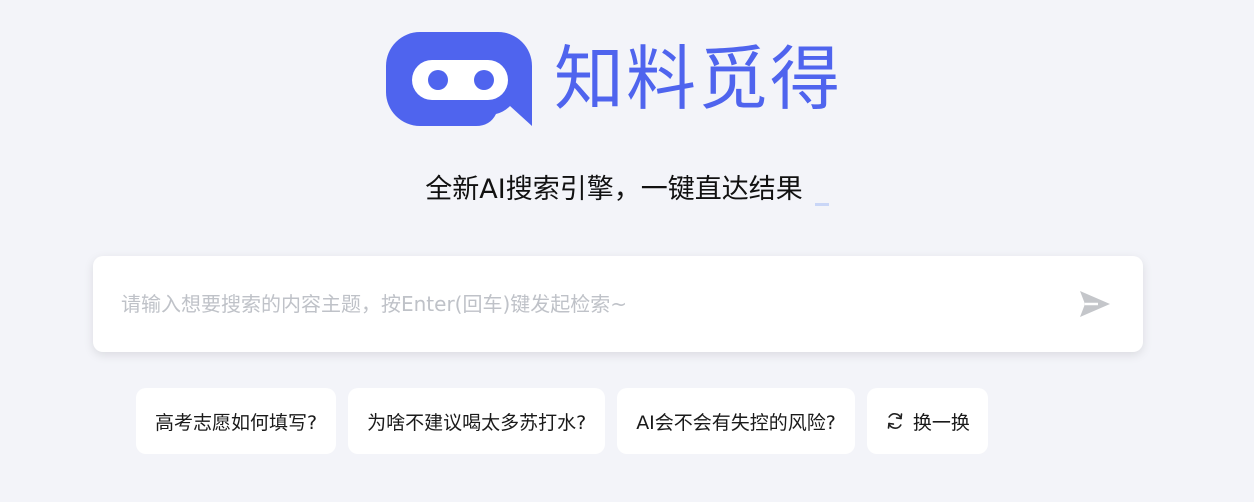 The width and height of the screenshot is (1254, 502). What do you see at coordinates (895, 421) in the screenshot?
I see `refresh-icon` at bounding box center [895, 421].